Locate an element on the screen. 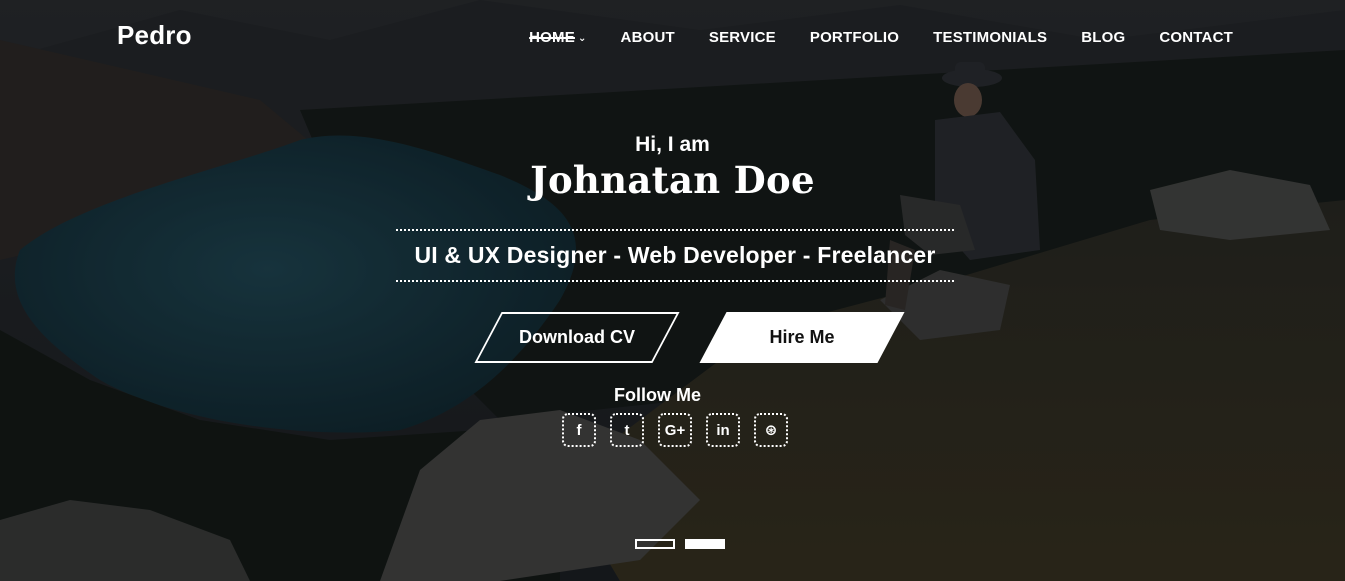 The width and height of the screenshot is (1345, 581). nav-item-home: HOME ⌄ is located at coordinates (557, 37).